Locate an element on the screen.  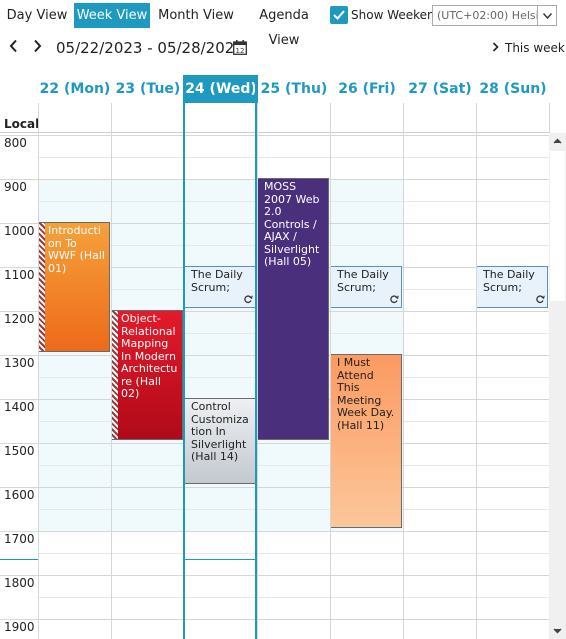
day-header-4: 25 (Thu) is located at coordinates (294, 89).